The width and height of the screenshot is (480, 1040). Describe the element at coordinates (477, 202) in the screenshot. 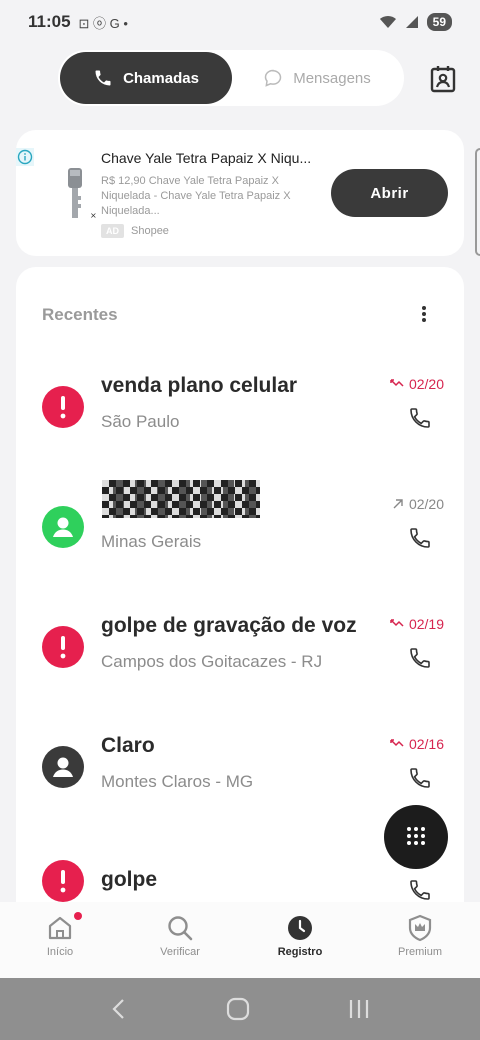

I see `edge-panel-handle` at that location.